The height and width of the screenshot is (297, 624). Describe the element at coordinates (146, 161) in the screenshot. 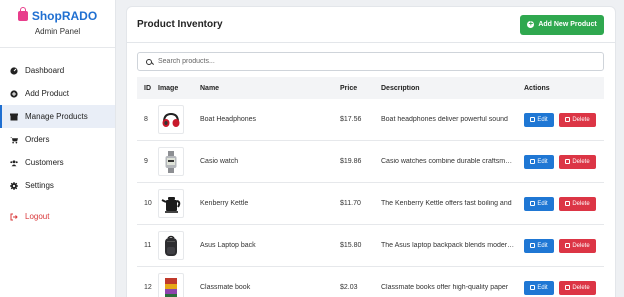

I see `product-id: 9` at that location.